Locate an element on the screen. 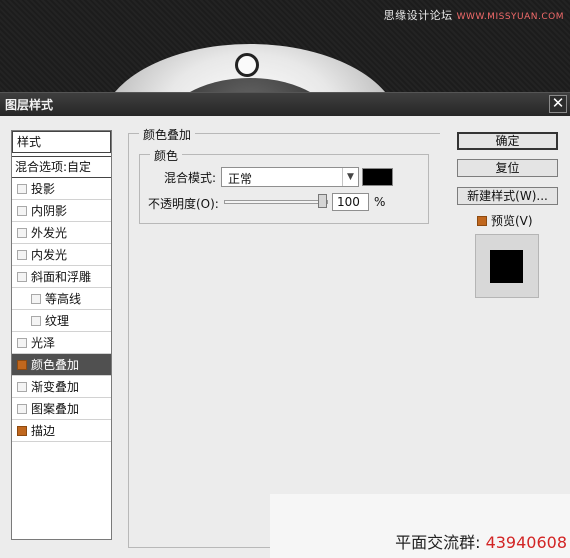  opacity-input: 100 is located at coordinates (350, 202).